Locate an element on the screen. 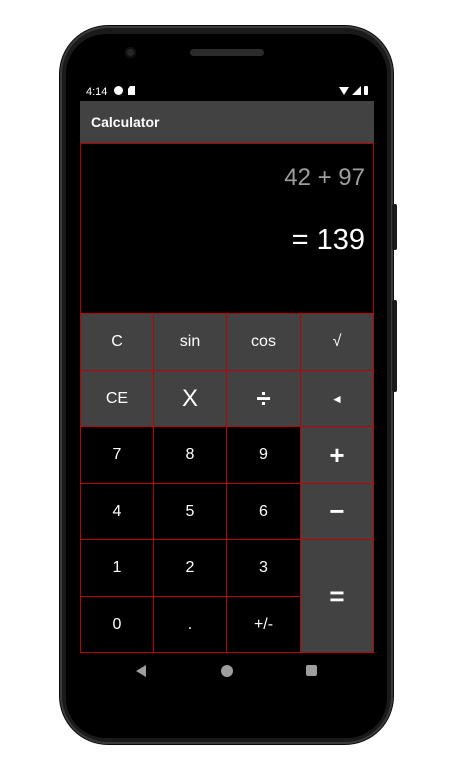  home-icon is located at coordinates (227, 671).